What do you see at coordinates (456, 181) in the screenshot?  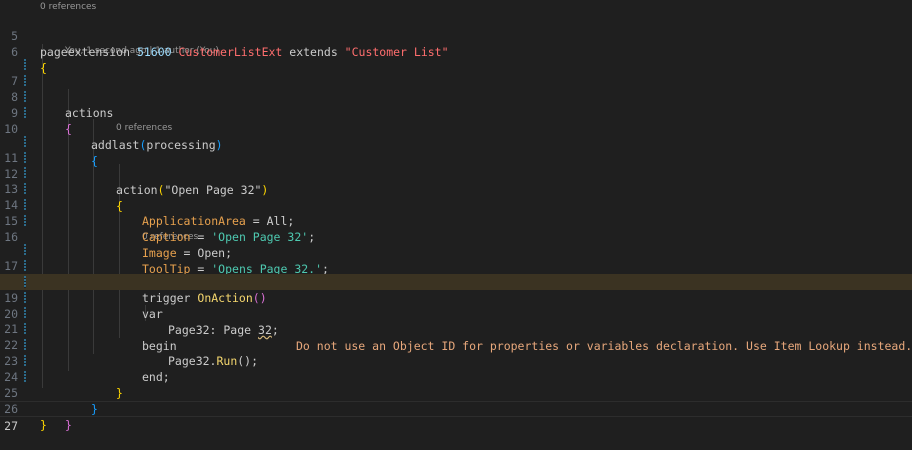 I see `code-line: 12 {` at bounding box center [456, 181].